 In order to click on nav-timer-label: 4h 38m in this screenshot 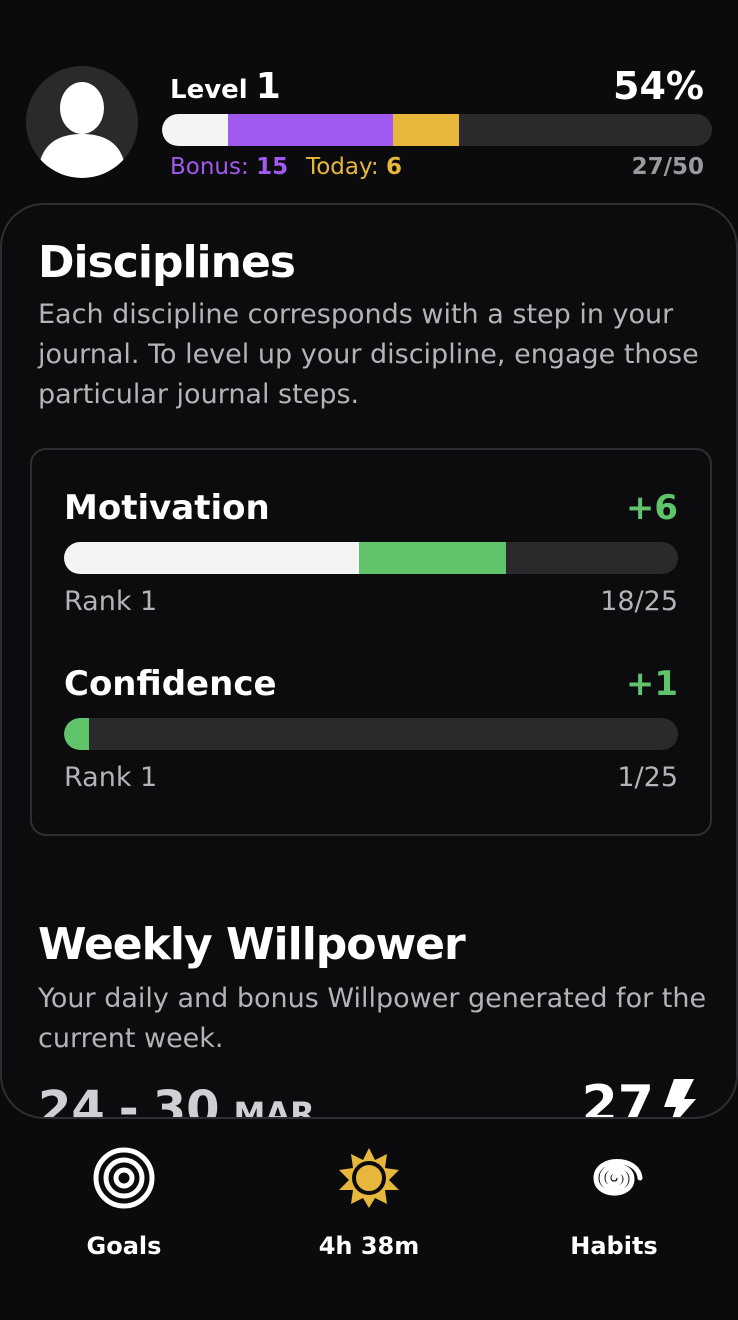, I will do `click(369, 1246)`.